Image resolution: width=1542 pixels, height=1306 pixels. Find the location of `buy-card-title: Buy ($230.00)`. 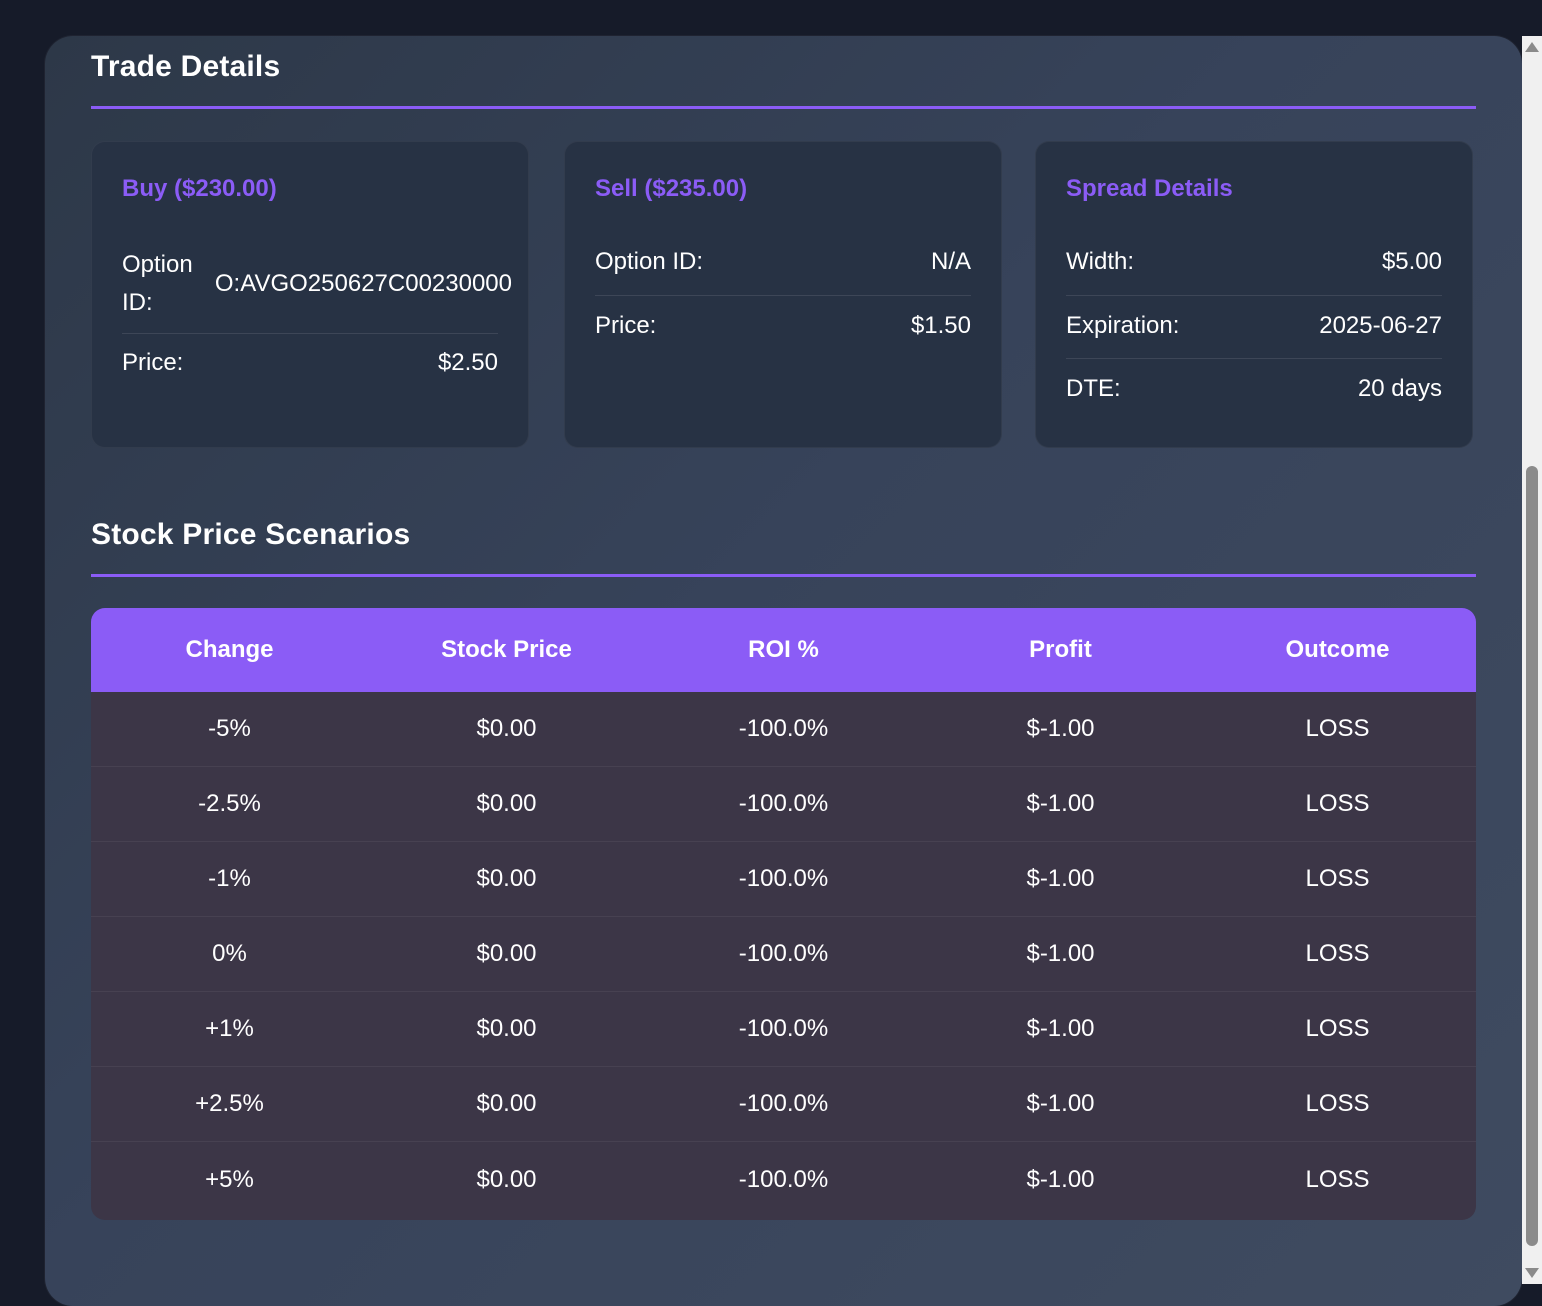

buy-card-title: Buy ($230.00) is located at coordinates (199, 188).